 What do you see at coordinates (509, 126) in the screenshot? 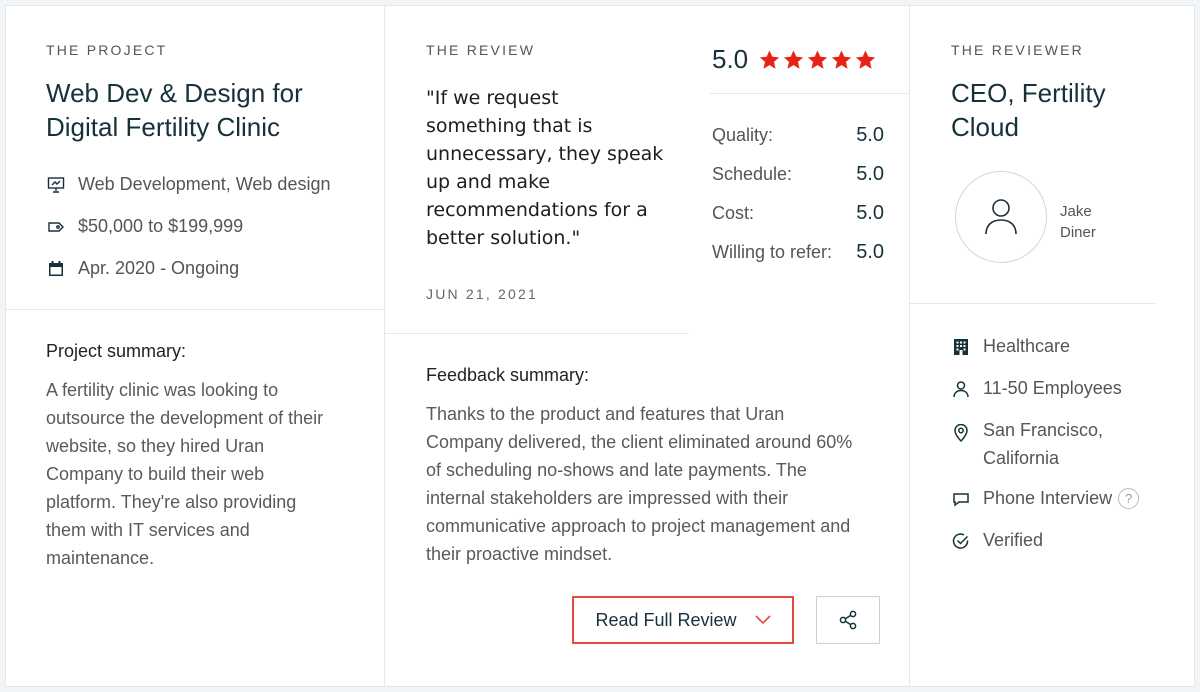
I see `quote-line: something that is` at bounding box center [509, 126].